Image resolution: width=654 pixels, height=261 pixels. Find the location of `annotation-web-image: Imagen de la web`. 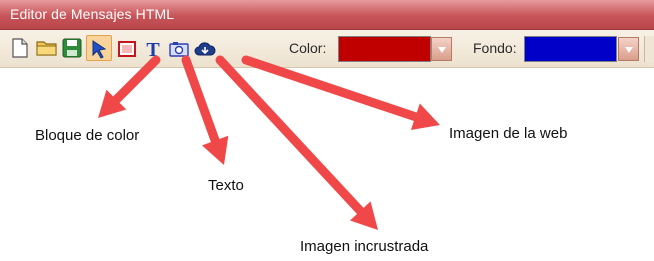

annotation-web-image: Imagen de la web is located at coordinates (508, 133).